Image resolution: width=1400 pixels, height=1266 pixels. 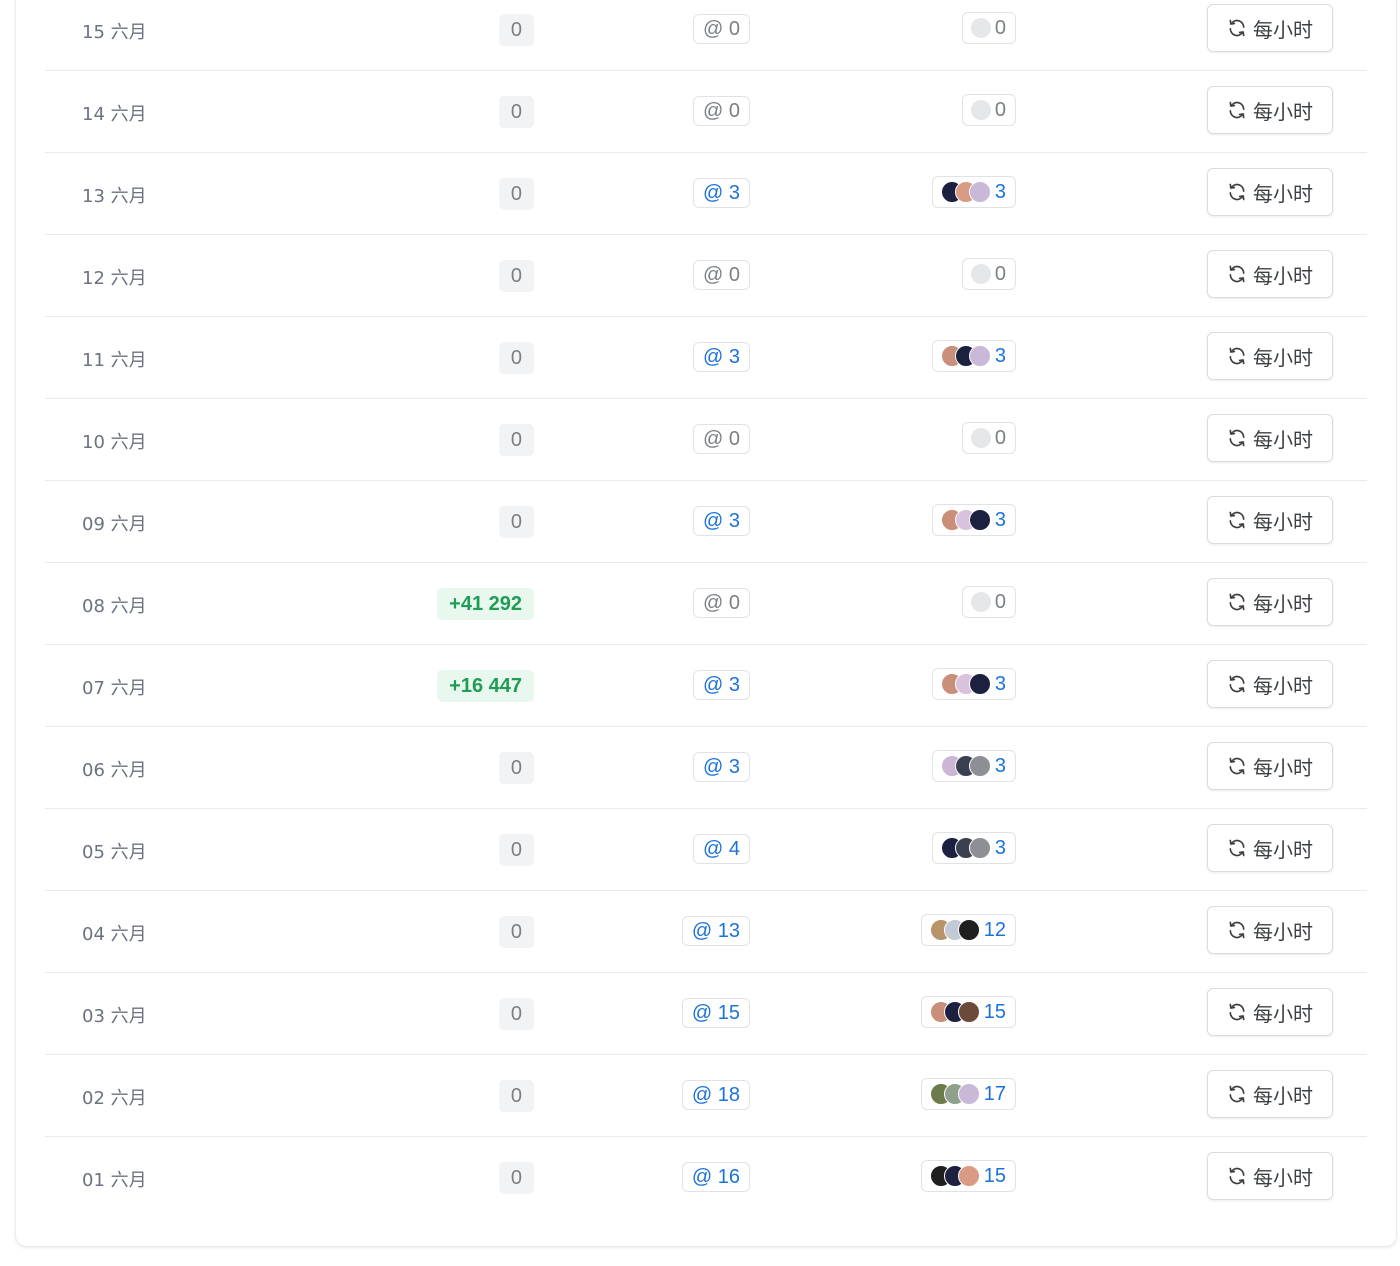 What do you see at coordinates (485, 686) in the screenshot?
I see `follower-delta-badge: +16 447` at bounding box center [485, 686].